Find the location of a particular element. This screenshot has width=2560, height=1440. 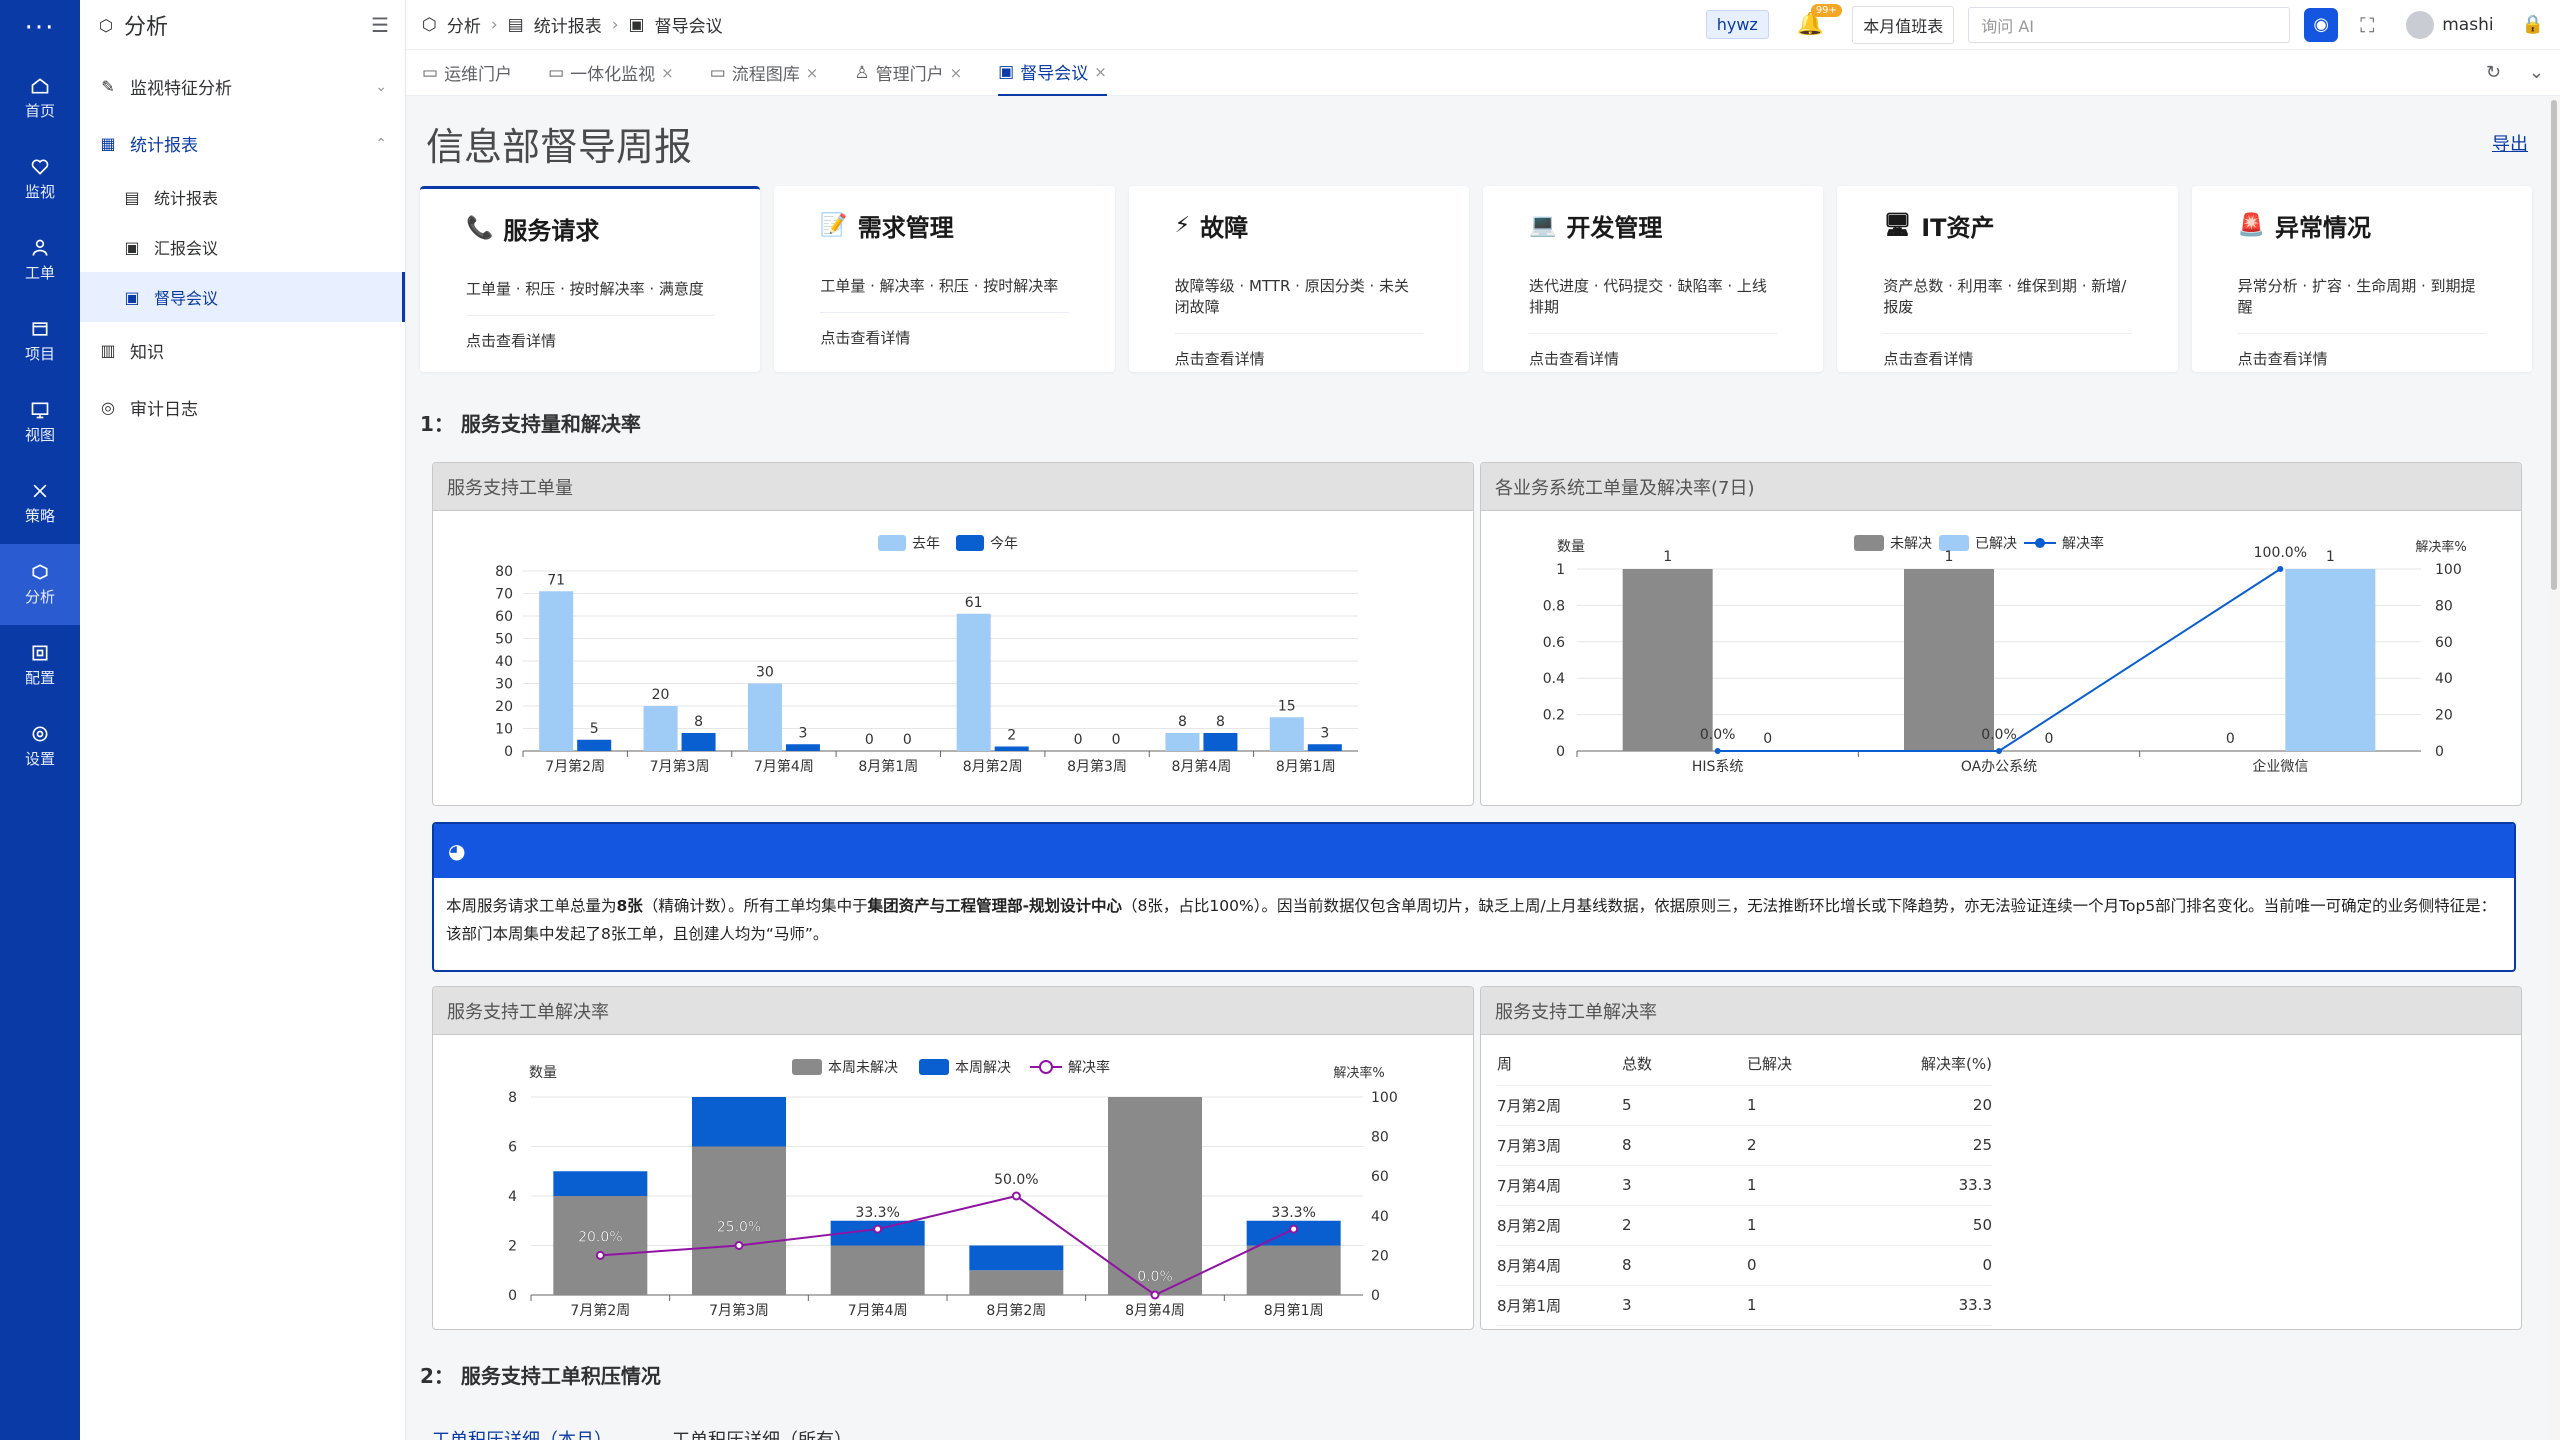

rate-label: 0.0% is located at coordinates (1155, 1277).